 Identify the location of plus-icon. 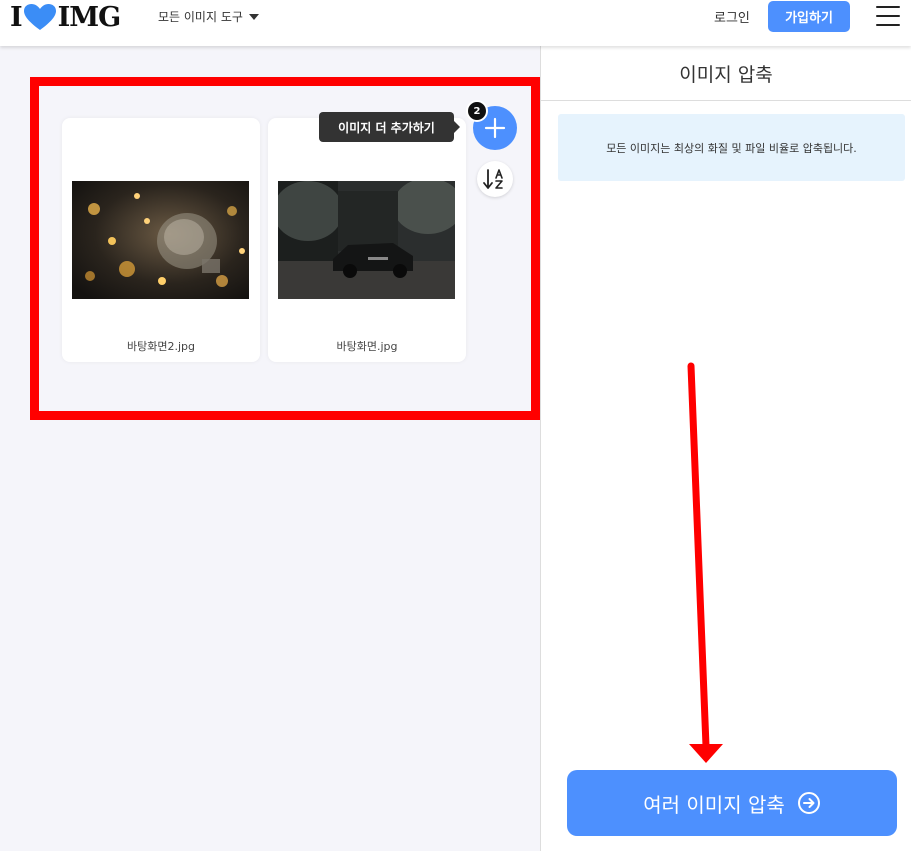
(495, 128).